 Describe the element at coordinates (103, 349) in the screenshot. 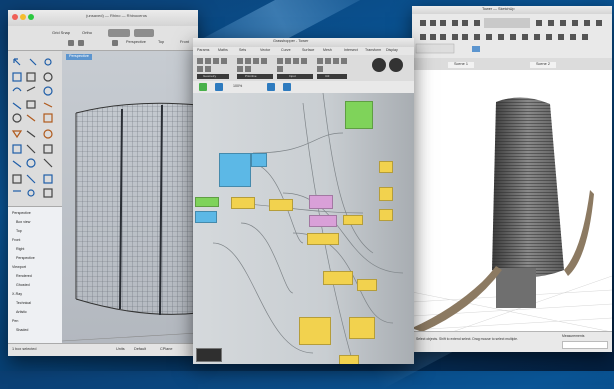

I see `rhino-statusbar: 1 box selected Units Default CPlane` at that location.